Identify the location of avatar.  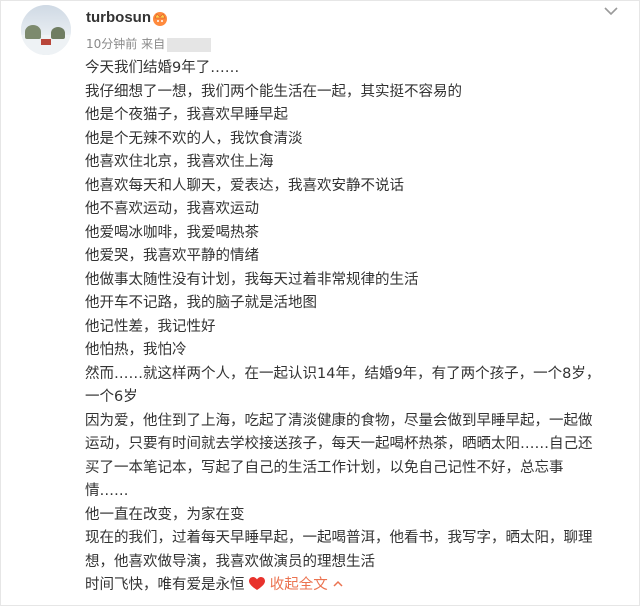
(46, 30).